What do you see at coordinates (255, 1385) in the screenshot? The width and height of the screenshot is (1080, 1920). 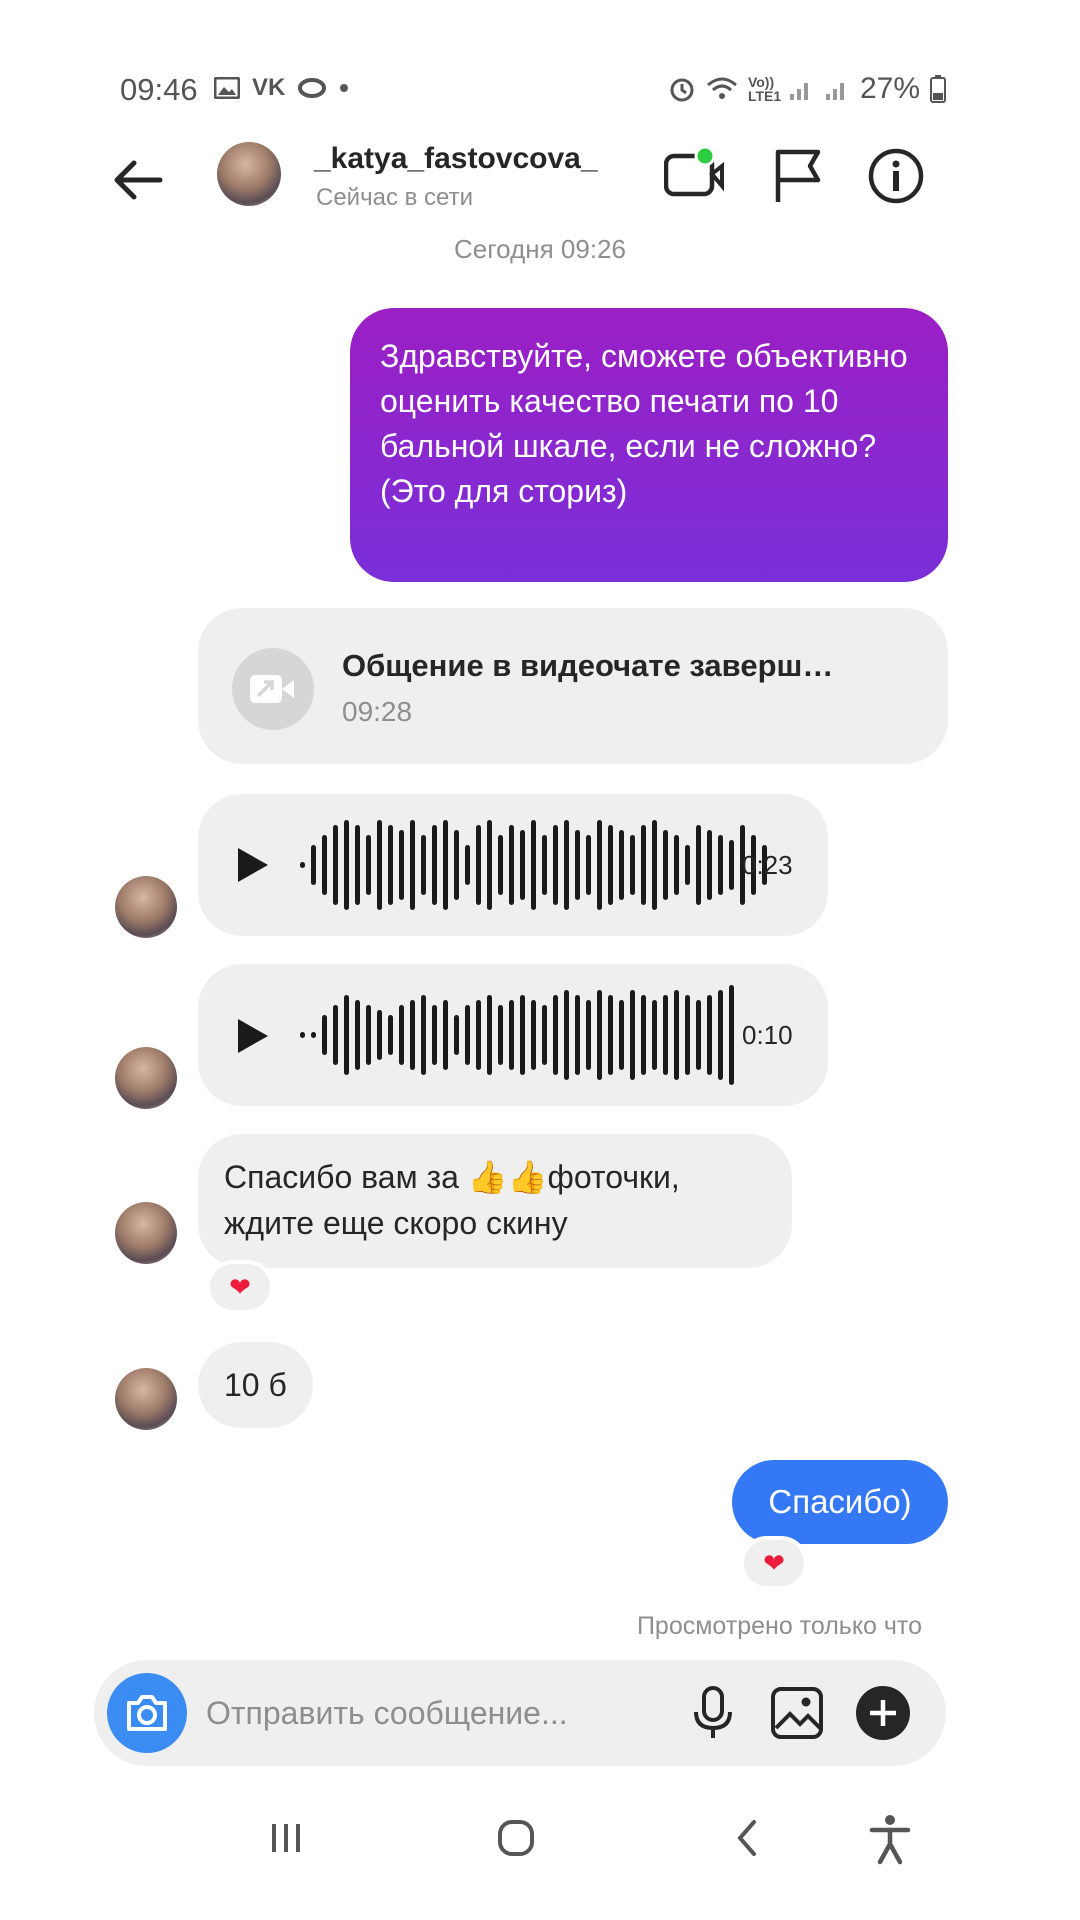 I see `incoming-message-bubble: 10 б` at bounding box center [255, 1385].